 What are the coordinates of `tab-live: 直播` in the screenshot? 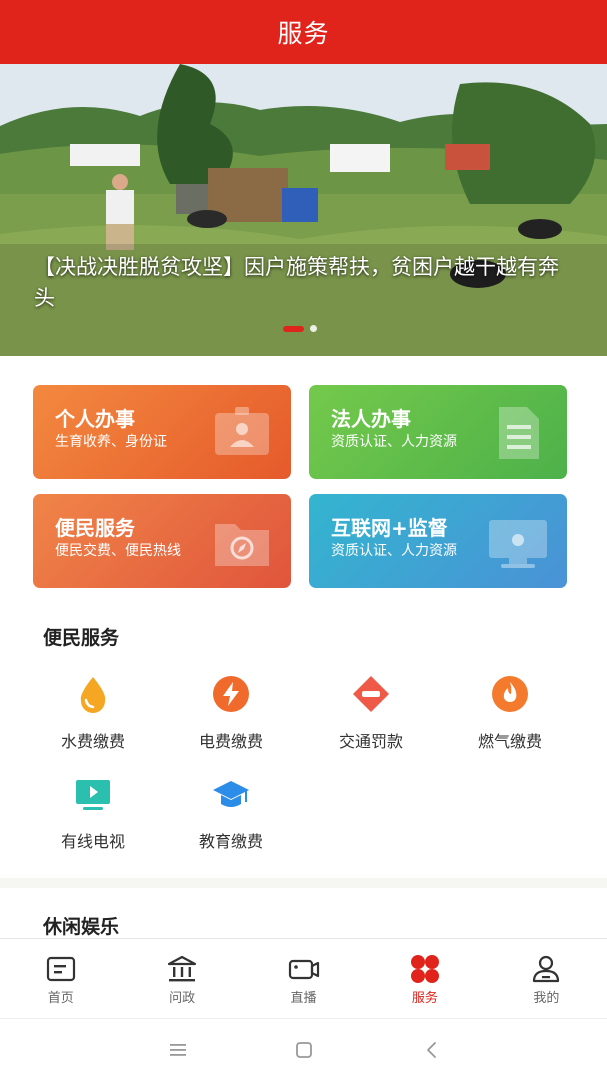 It's located at (303, 978).